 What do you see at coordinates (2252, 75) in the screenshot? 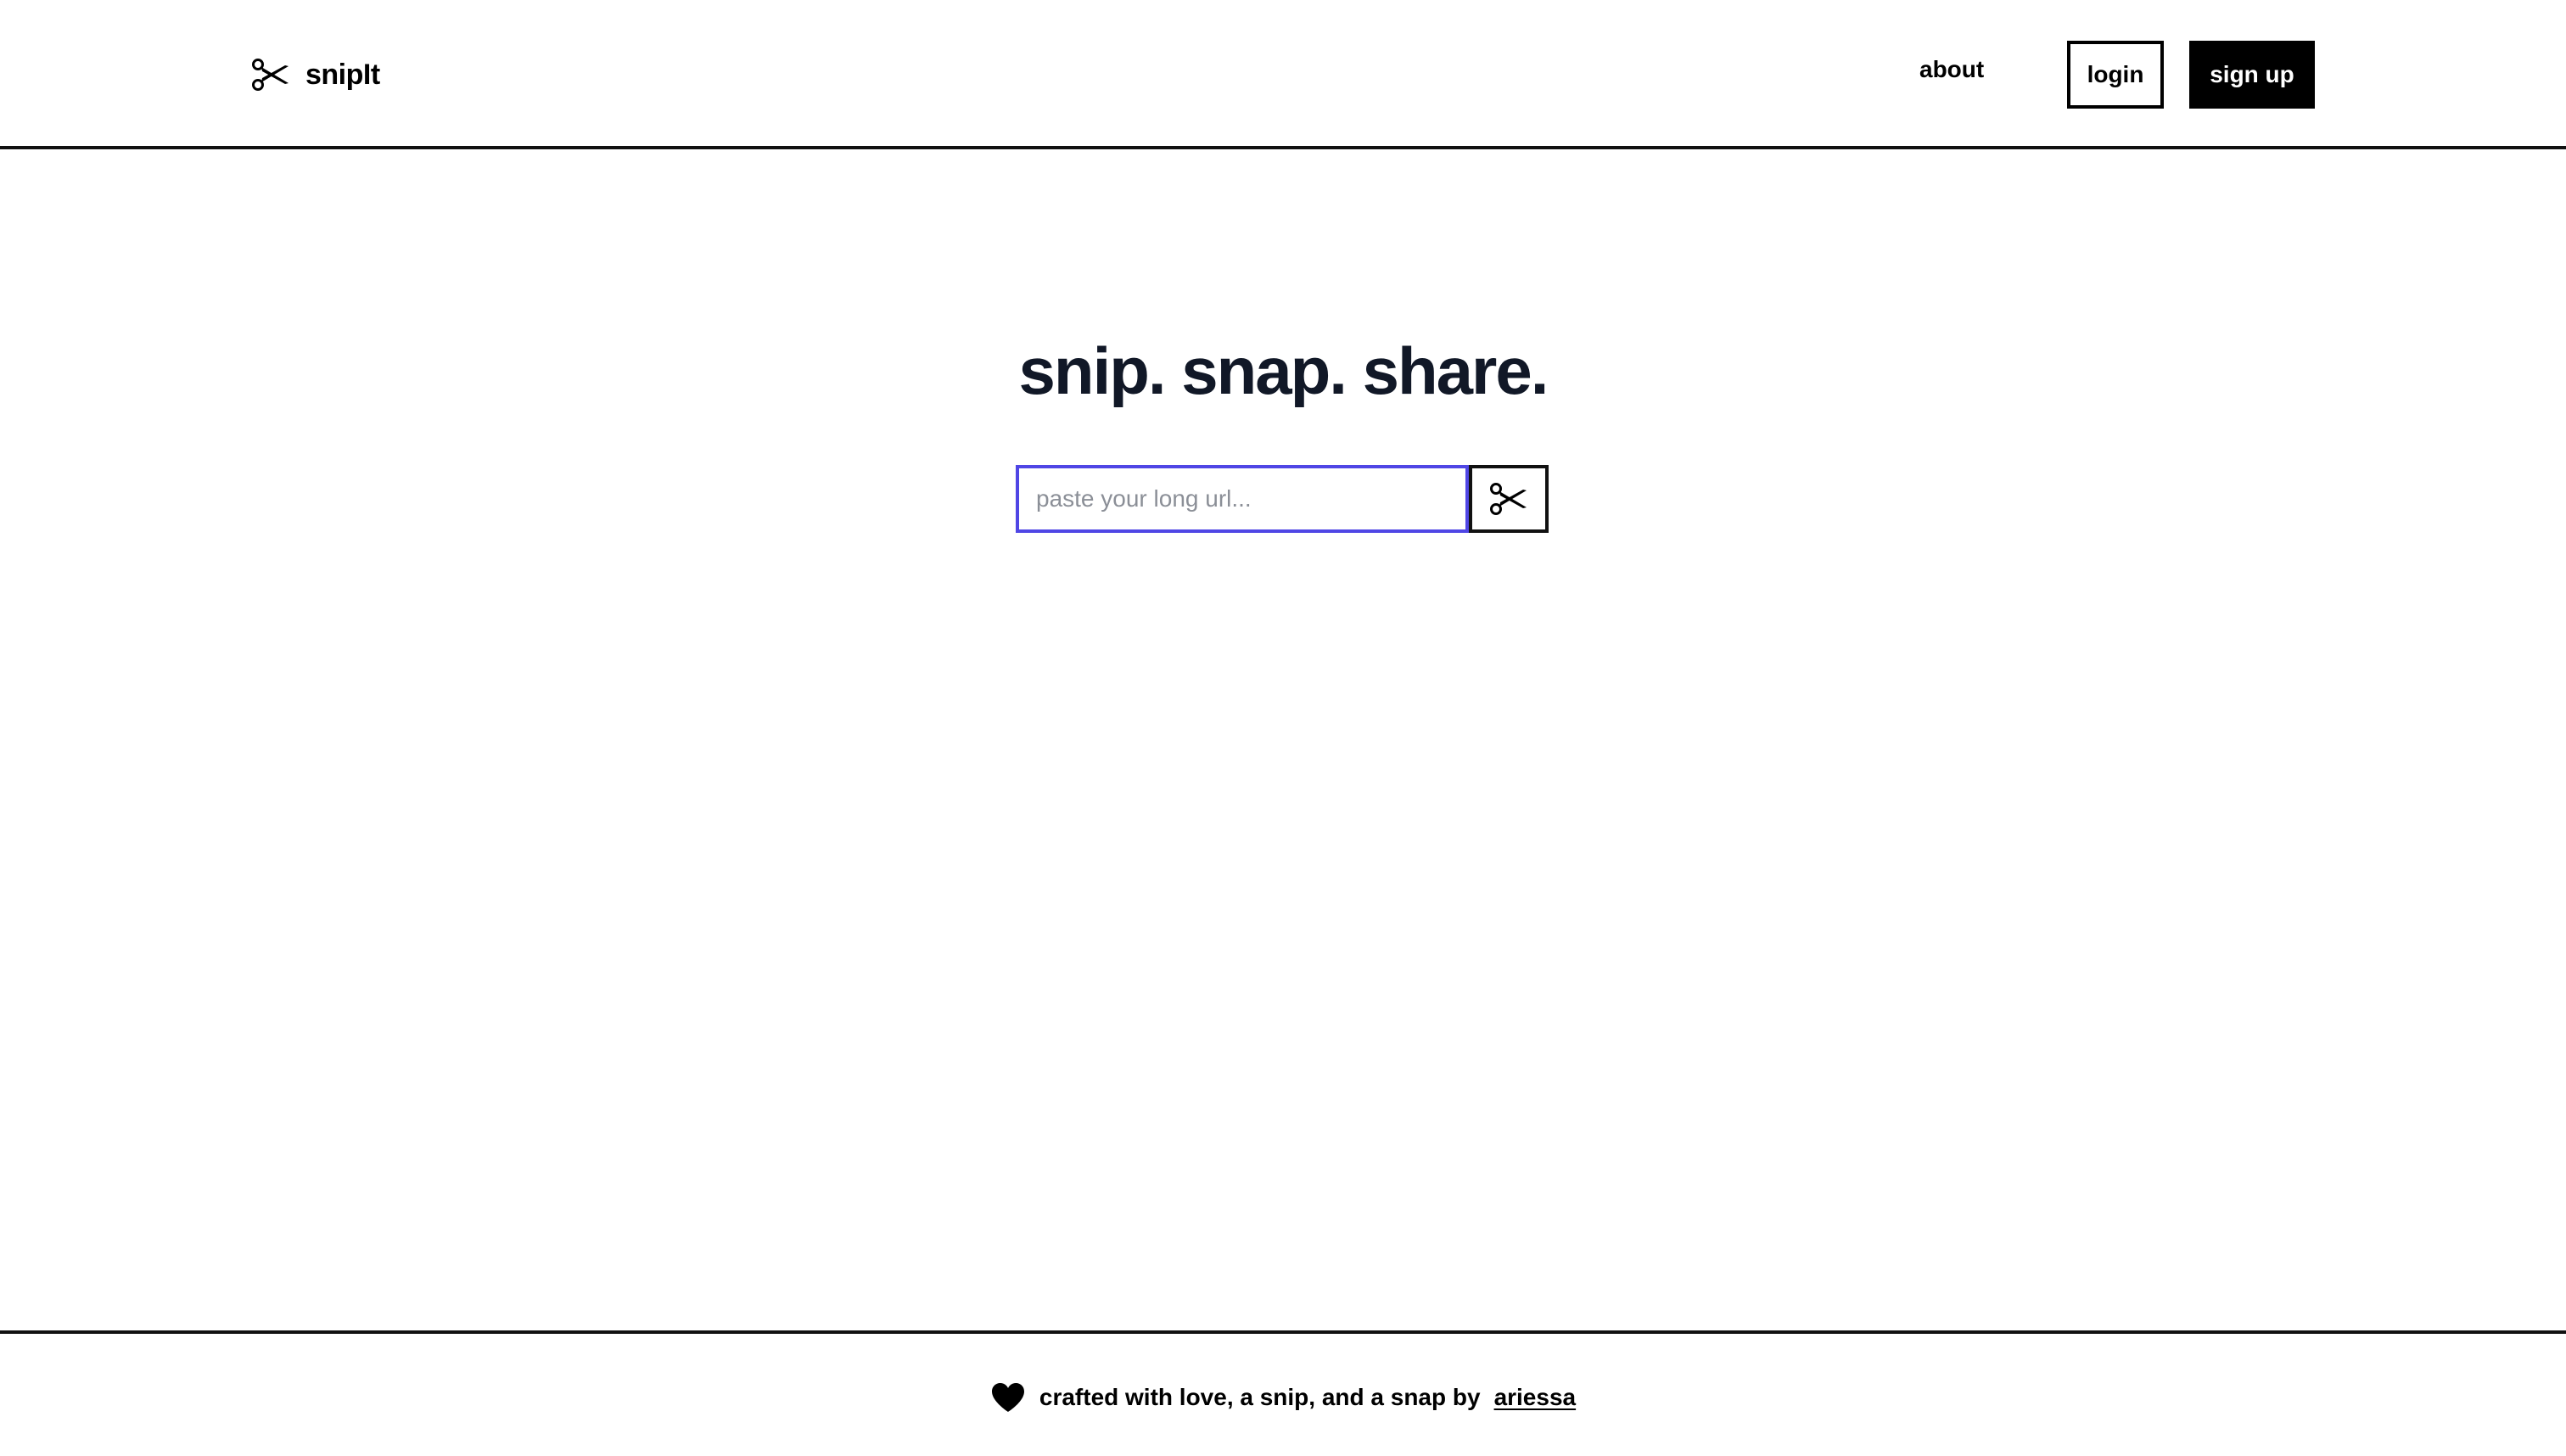
I see `signup-button: sign up` at bounding box center [2252, 75].